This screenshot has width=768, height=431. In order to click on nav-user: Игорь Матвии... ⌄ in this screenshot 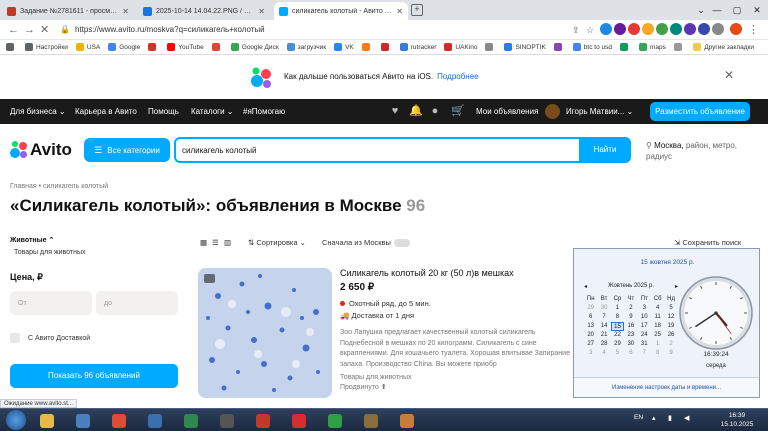, I will do `click(599, 111)`.